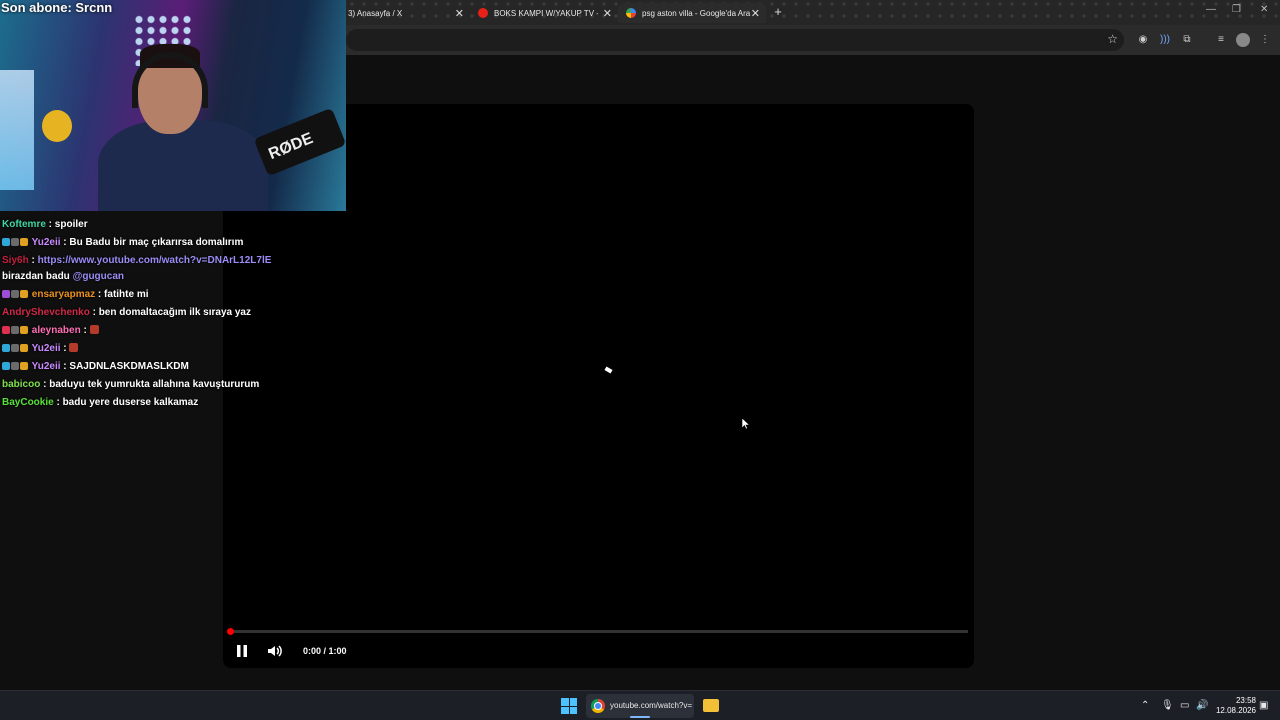  What do you see at coordinates (98, 276) in the screenshot?
I see `chat-mention: @gugucan` at bounding box center [98, 276].